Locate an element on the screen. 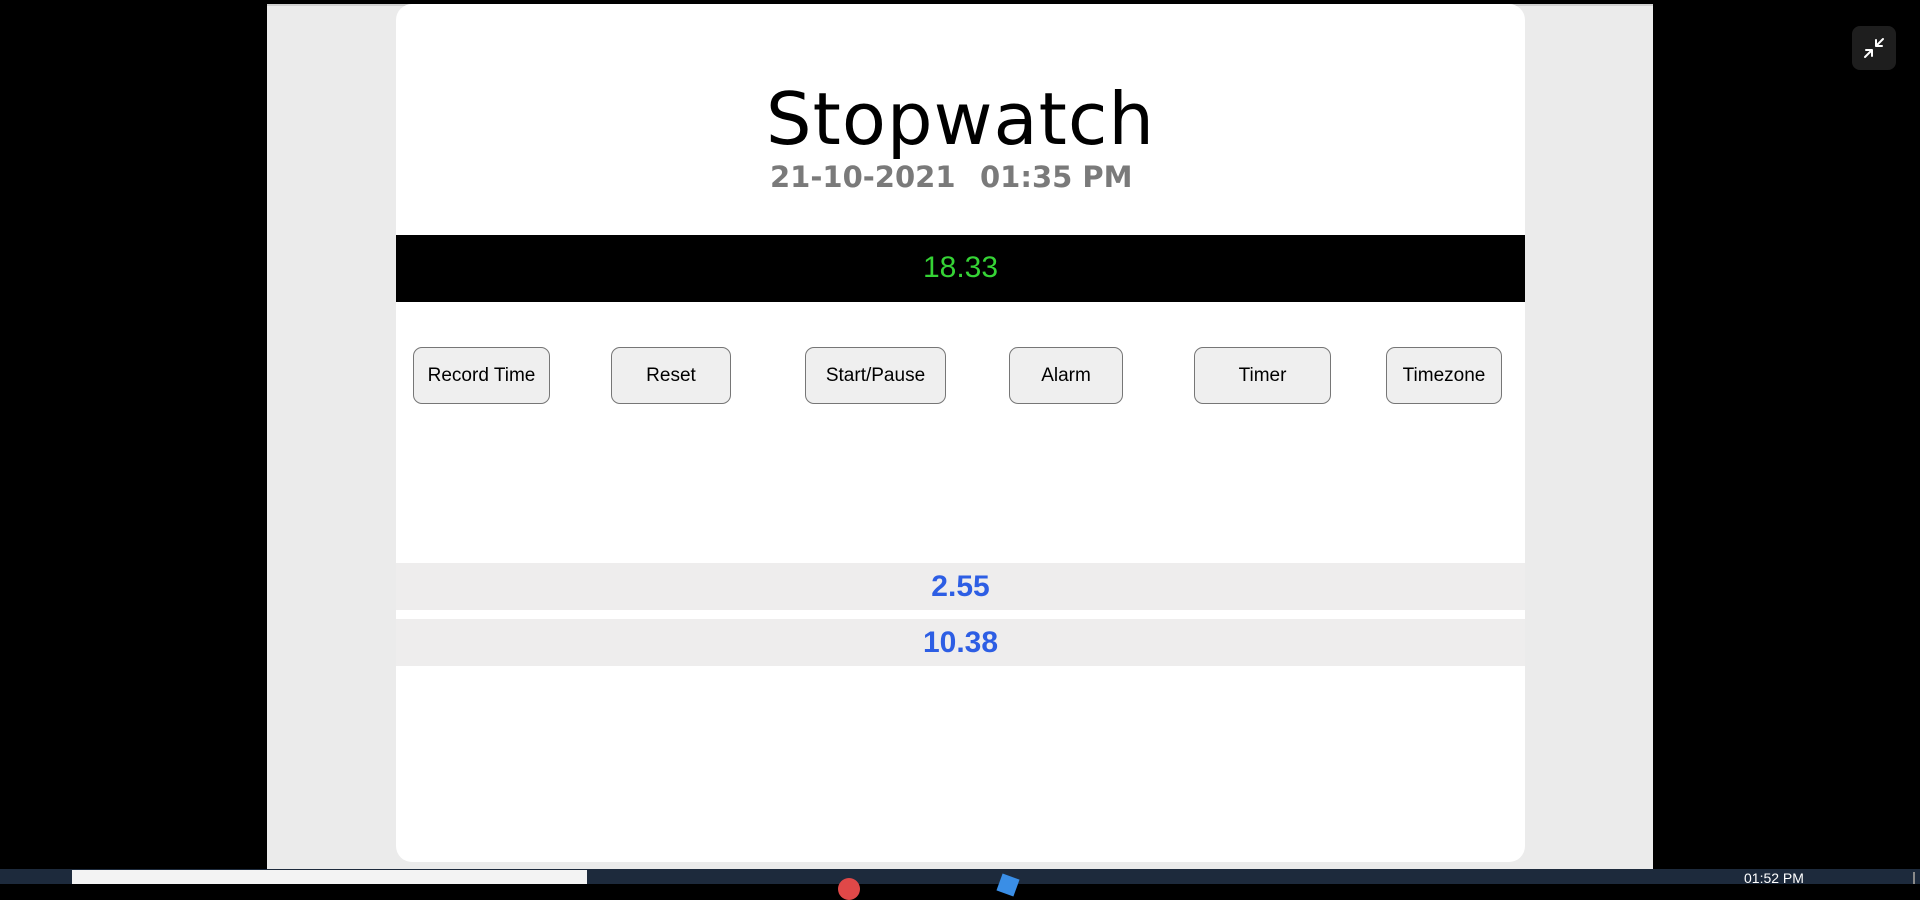  date-time-header: 21-10-2021 01:35 PM is located at coordinates (951, 177).